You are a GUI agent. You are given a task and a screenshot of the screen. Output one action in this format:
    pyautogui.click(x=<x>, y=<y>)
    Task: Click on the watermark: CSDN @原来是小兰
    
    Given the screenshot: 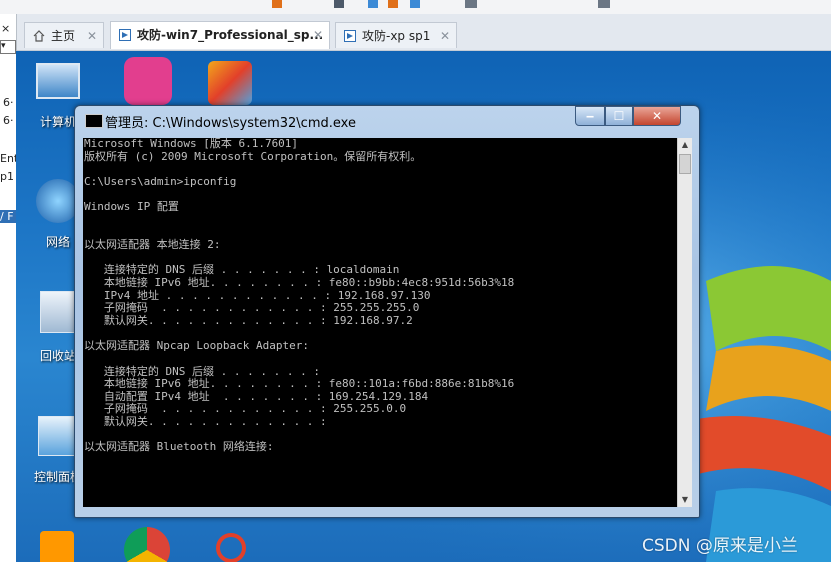 What is the action you would take?
    pyautogui.click(x=720, y=546)
    